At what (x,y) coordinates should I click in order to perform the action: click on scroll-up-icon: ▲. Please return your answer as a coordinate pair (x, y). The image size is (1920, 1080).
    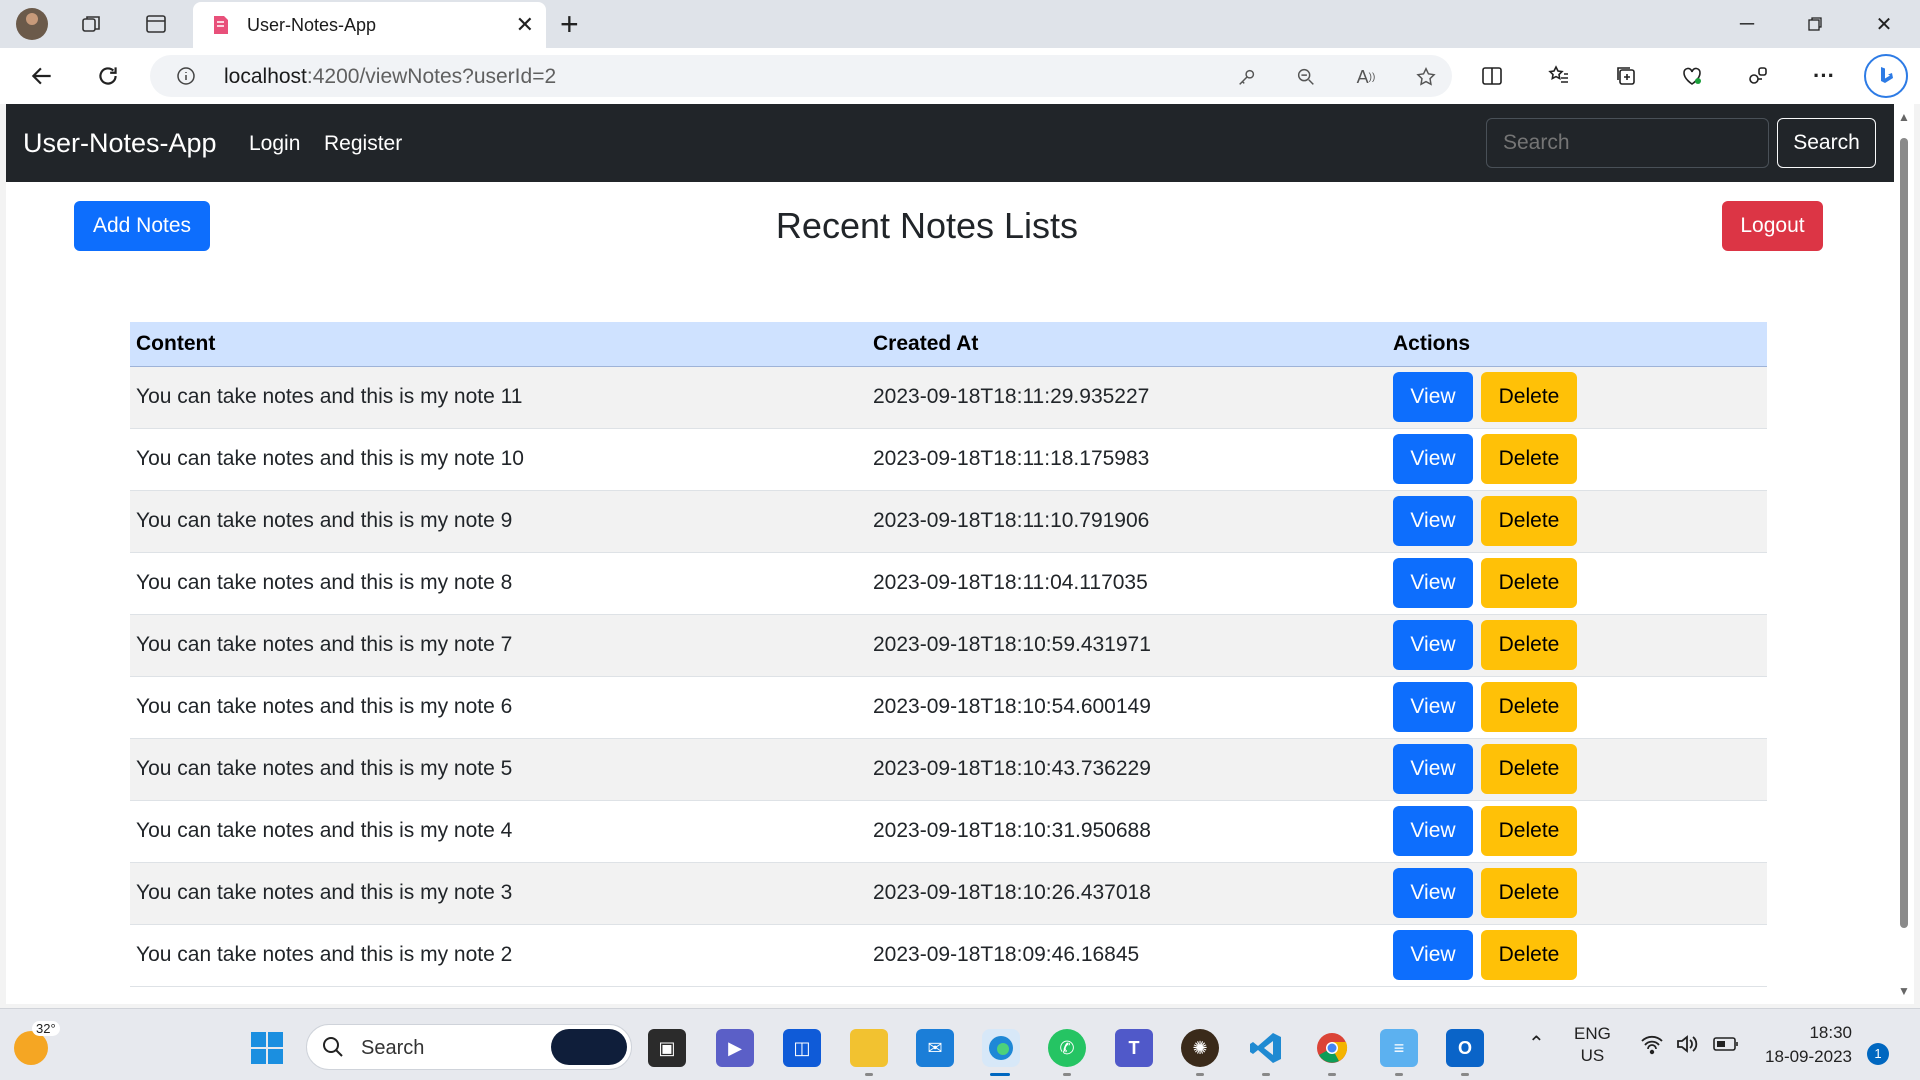
    Looking at the image, I should click on (1904, 117).